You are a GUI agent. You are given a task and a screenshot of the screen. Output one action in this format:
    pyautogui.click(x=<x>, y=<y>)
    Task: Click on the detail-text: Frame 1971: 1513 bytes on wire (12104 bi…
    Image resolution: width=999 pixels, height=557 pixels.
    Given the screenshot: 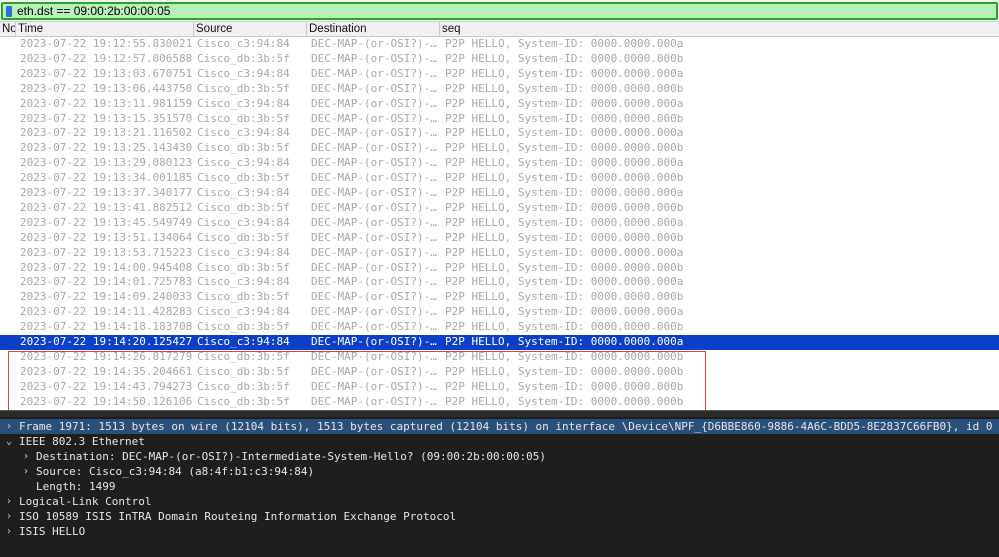 What is the action you would take?
    pyautogui.click(x=506, y=426)
    